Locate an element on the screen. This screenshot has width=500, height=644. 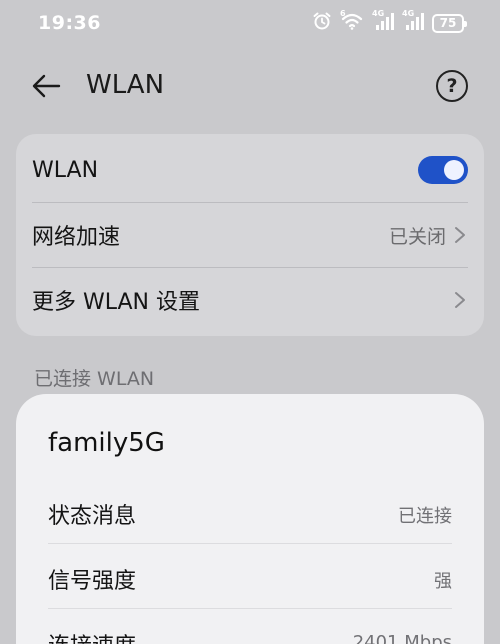
wlan-toggle-row: WLAN is located at coordinates (250, 170).